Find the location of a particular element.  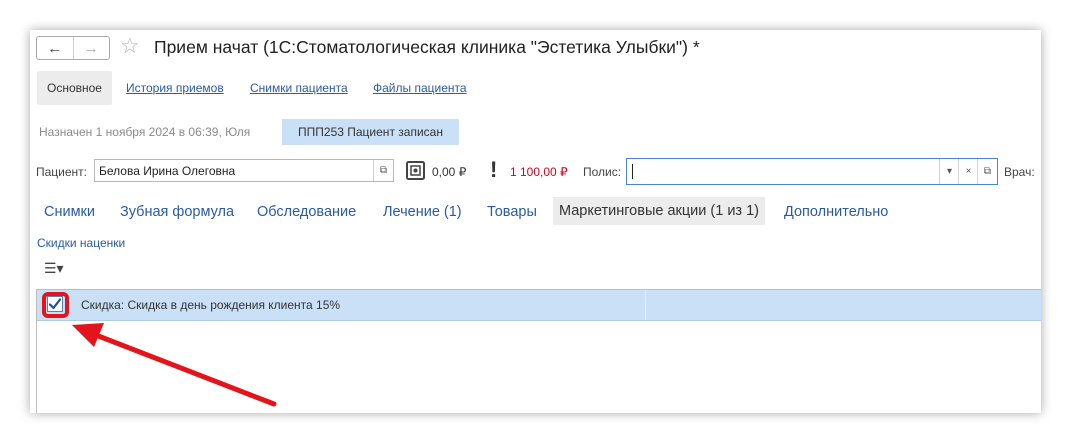

annotation-arrow is located at coordinates (174, 365).